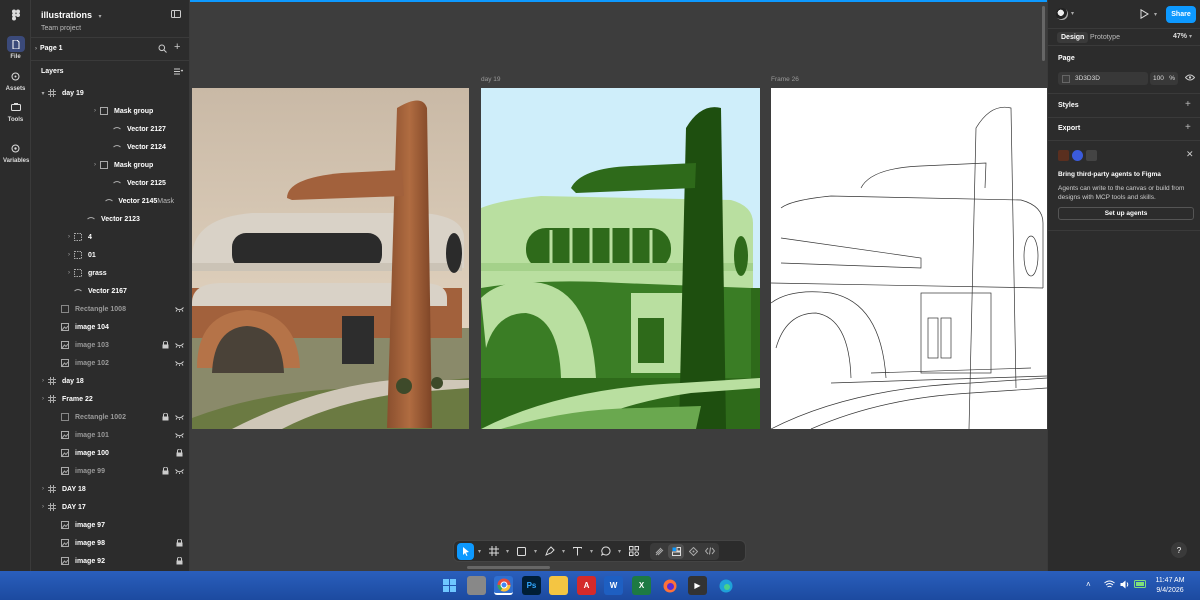 The width and height of the screenshot is (1200, 600). Describe the element at coordinates (1170, 586) in the screenshot. I see `system-clock: 11:47 AM 9/4/2026` at that location.